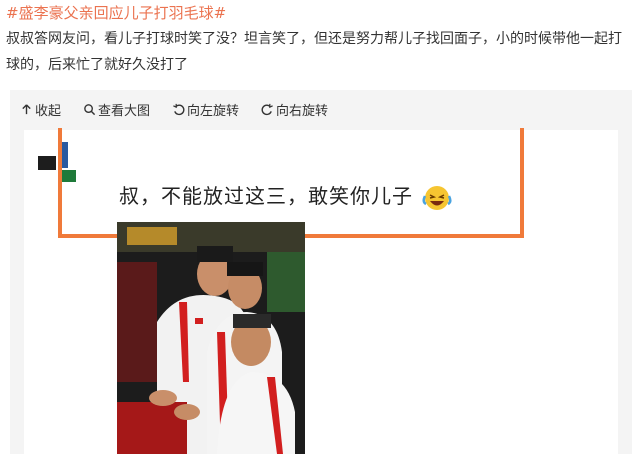  Describe the element at coordinates (179, 109) in the screenshot. I see `rotate-left-icon` at that location.